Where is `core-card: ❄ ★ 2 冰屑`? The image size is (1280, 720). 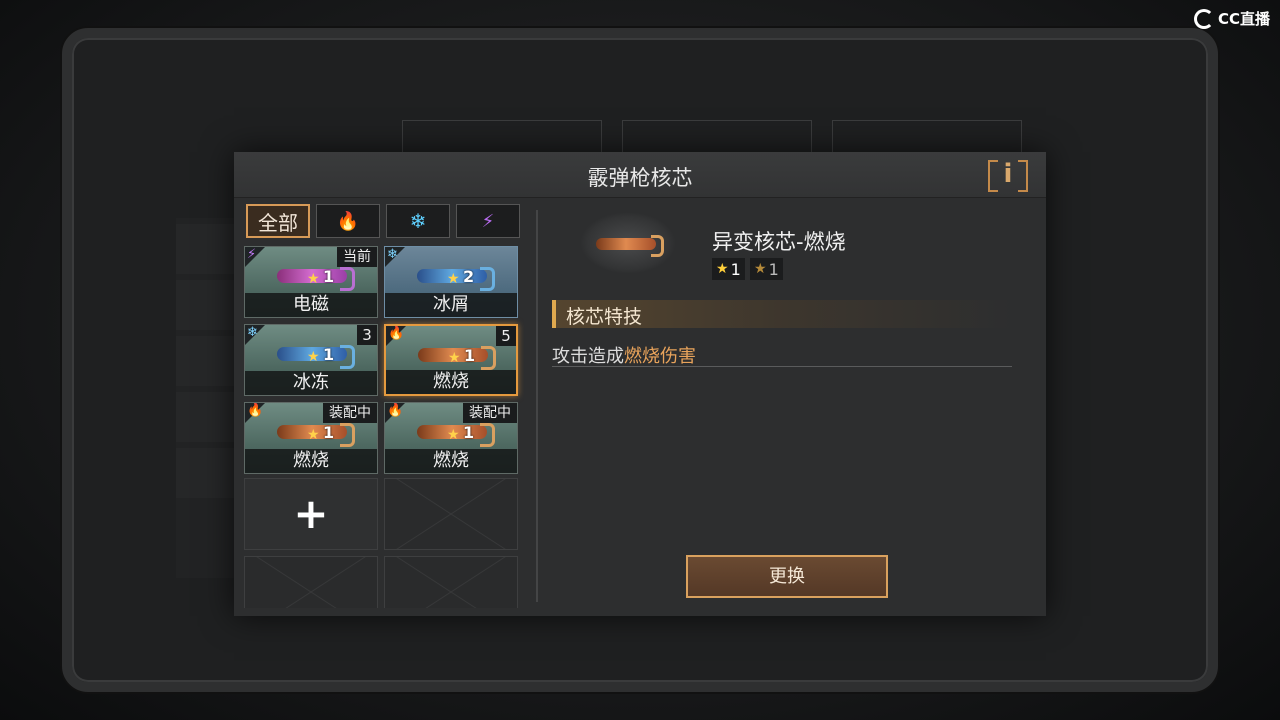 core-card: ❄ ★ 2 冰屑 is located at coordinates (451, 282).